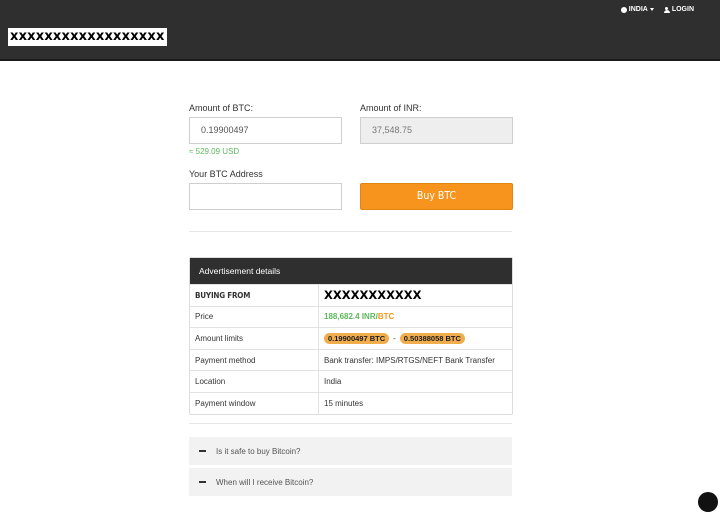  Describe the element at coordinates (254, 360) in the screenshot. I see `payment-method-label: Payment method` at that location.